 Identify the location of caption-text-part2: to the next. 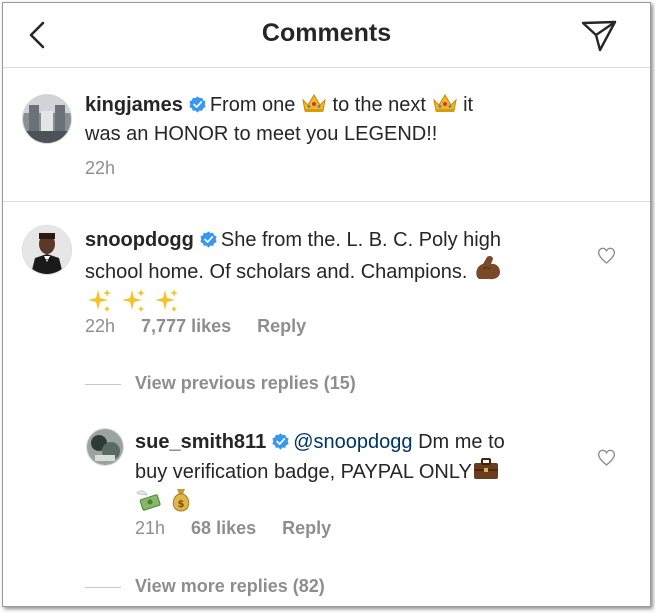
(379, 105).